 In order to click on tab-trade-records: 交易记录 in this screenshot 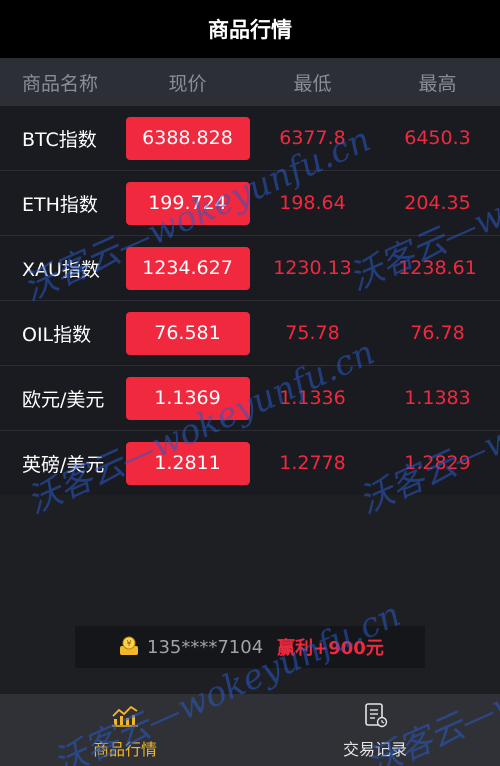, I will do `click(375, 730)`.